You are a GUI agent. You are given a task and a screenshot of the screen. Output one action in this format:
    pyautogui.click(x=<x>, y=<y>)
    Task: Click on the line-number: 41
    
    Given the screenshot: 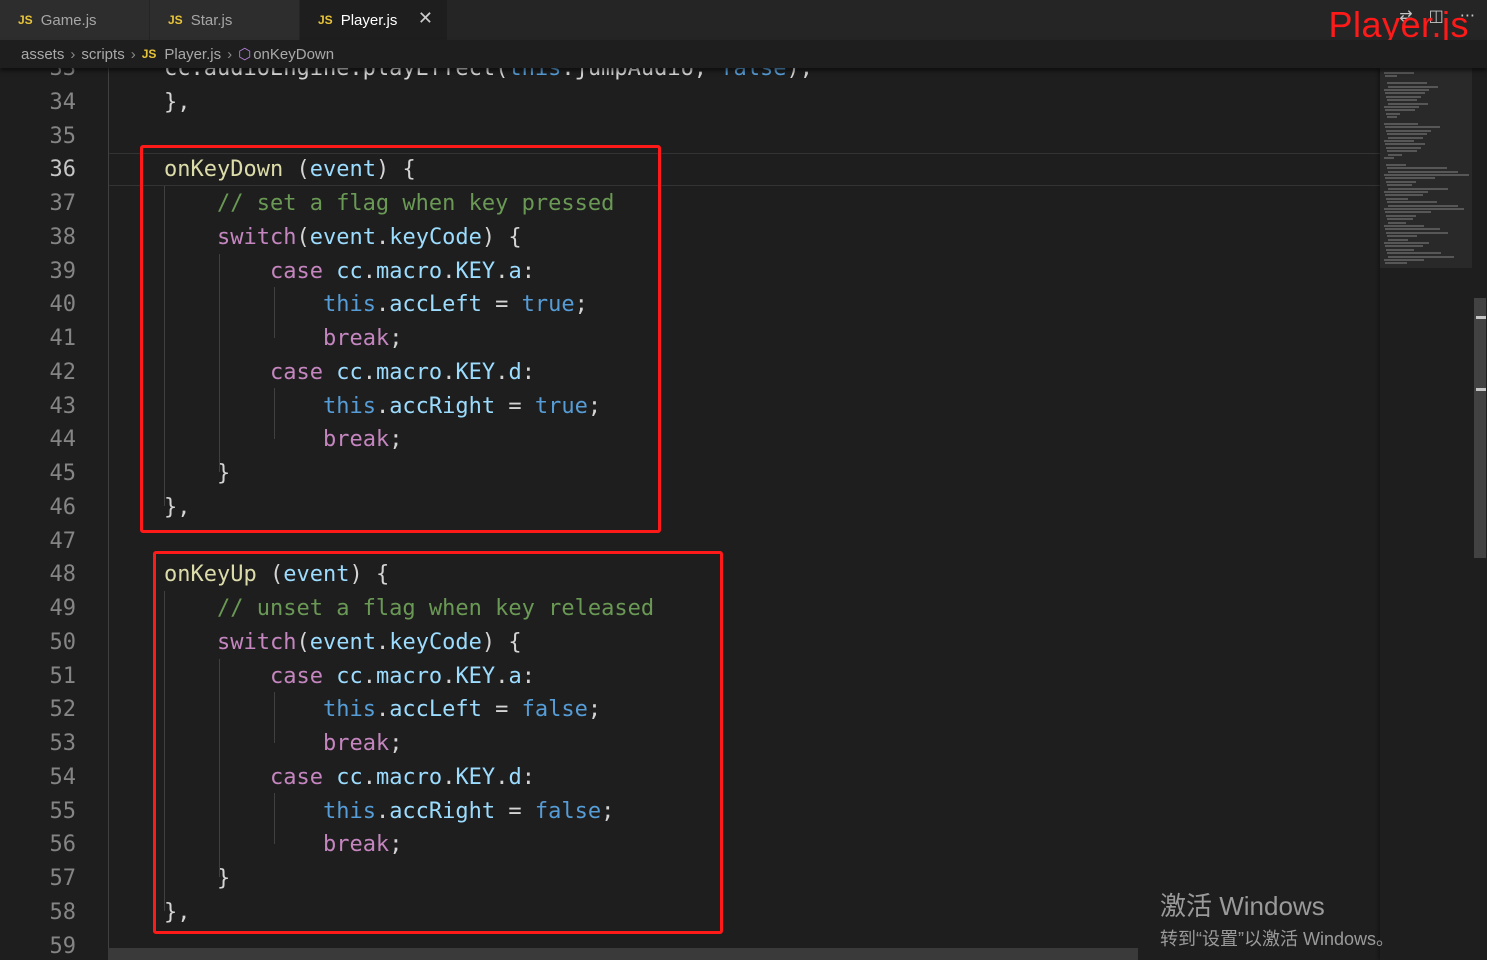 What is the action you would take?
    pyautogui.click(x=63, y=338)
    